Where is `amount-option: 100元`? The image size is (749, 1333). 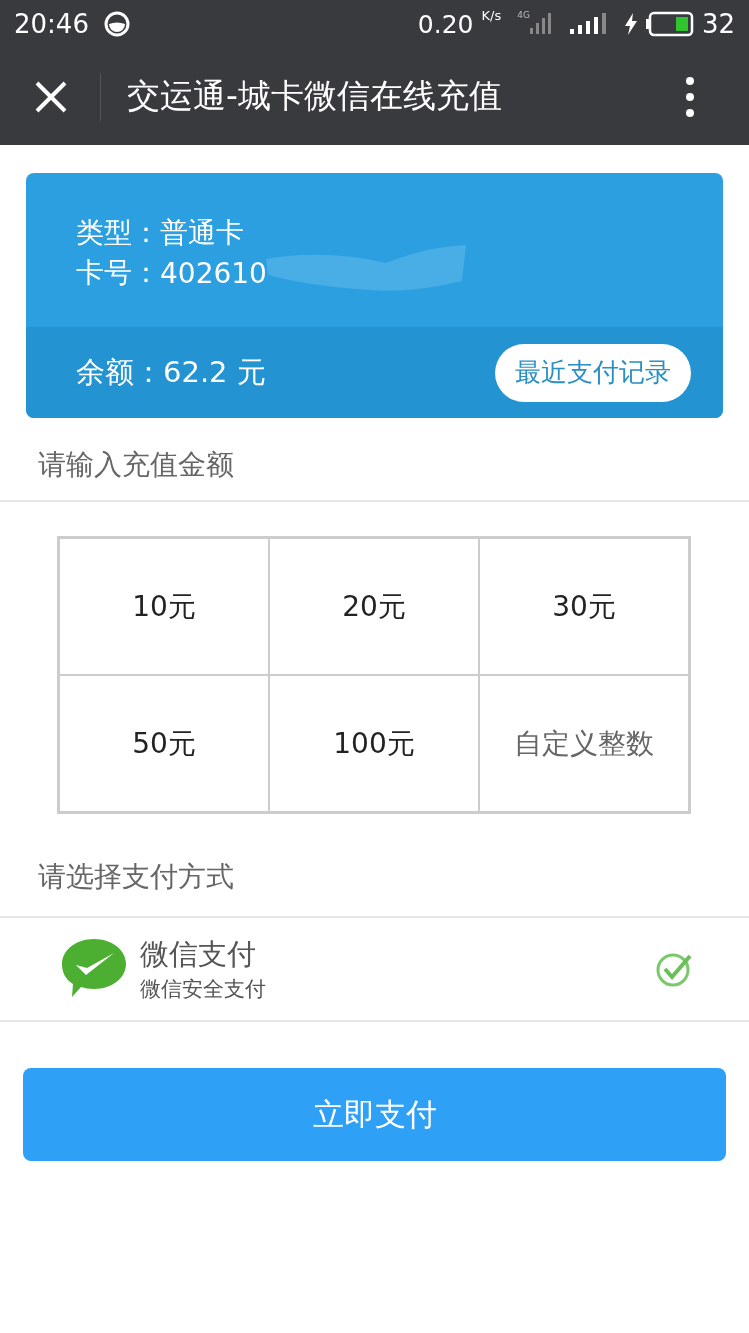 amount-option: 100元 is located at coordinates (374, 743).